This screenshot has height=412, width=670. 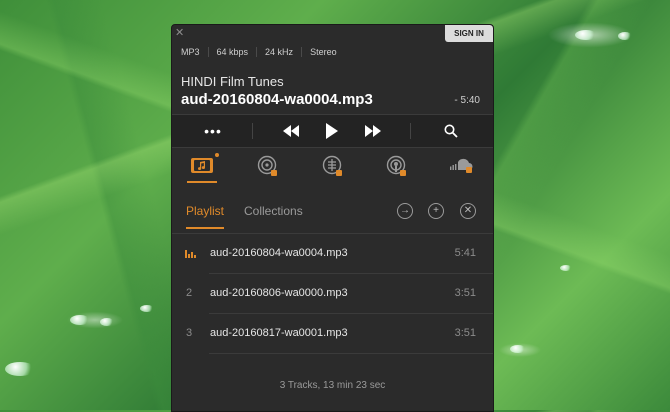 I want to click on search-icon, so click(x=451, y=131).